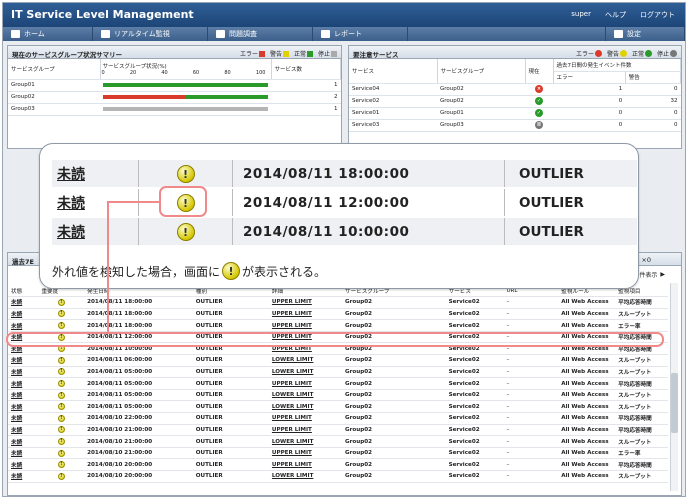 This screenshot has width=688, height=499. Describe the element at coordinates (653, 89) in the screenshot. I see `warning-count: 0` at that location.